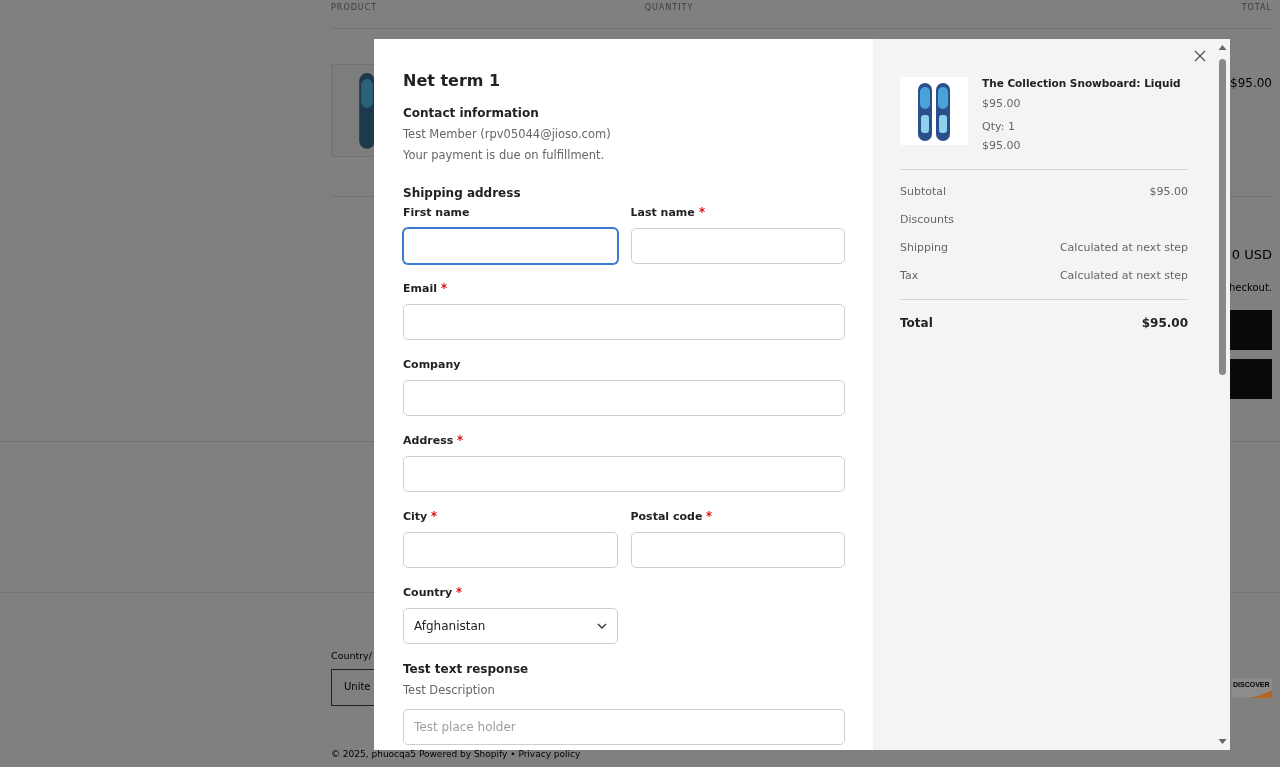 This screenshot has height=767, width=1280. Describe the element at coordinates (1250, 287) in the screenshot. I see `checkout-note: heckout.` at that location.